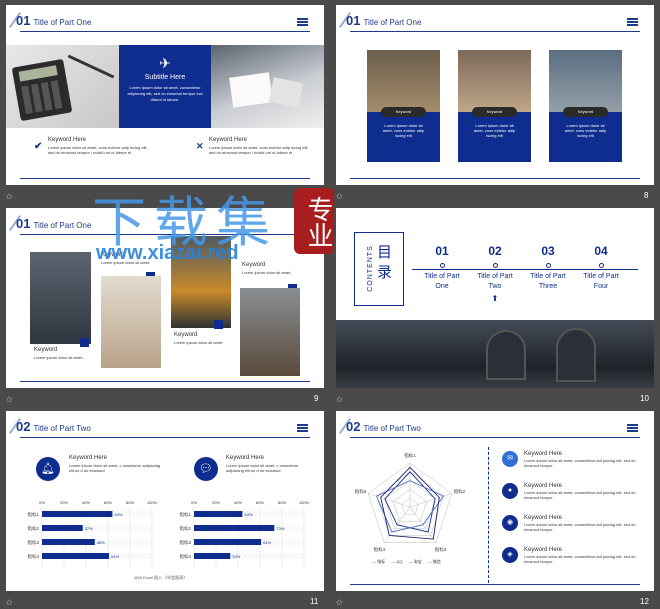 The width and height of the screenshot is (660, 609). I want to click on contents-heading: 目录, so click(385, 262).